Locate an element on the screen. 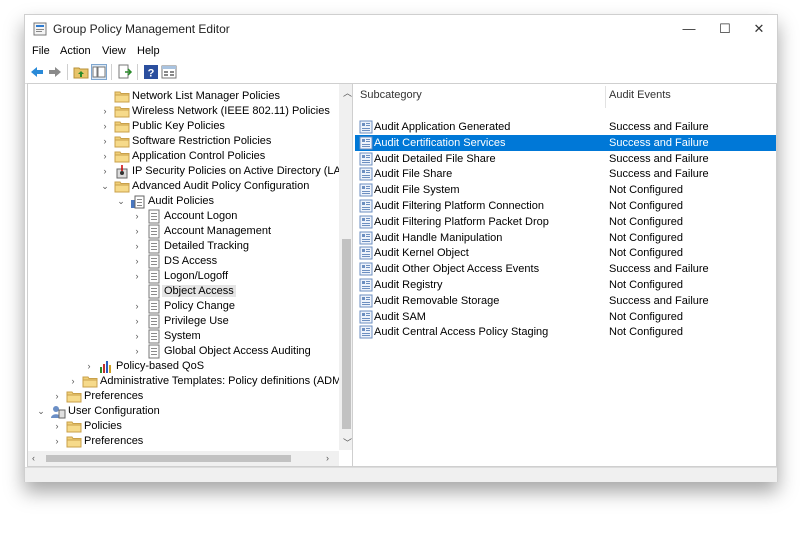 The height and width of the screenshot is (533, 800). scroll-right-icon: › is located at coordinates (327, 458).